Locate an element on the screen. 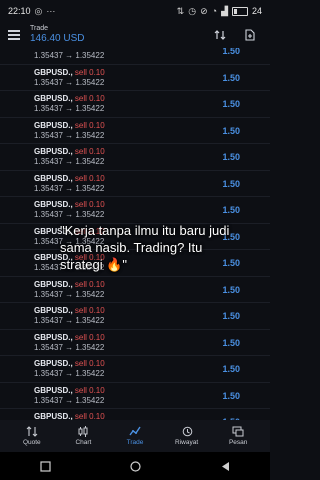 The image size is (320, 480). menu-icon is located at coordinates (14, 35).